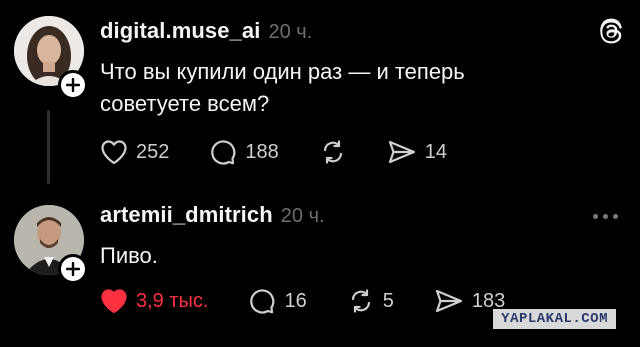  Describe the element at coordinates (295, 300) in the screenshot. I see `comment-count: 16` at that location.